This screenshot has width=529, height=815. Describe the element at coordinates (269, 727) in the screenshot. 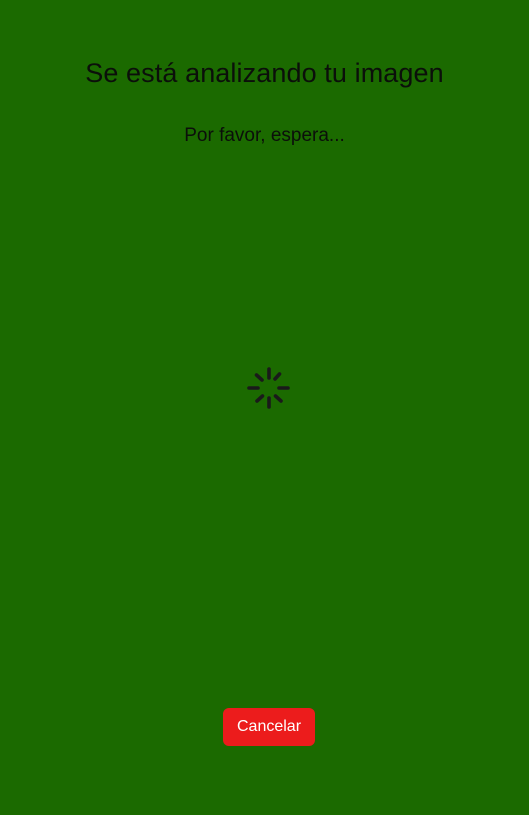

I see `cancel-button: Cancelar` at that location.